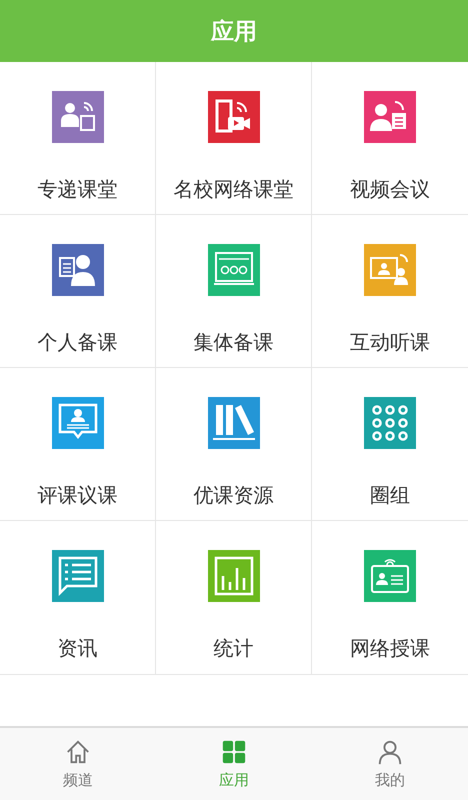 This screenshot has height=800, width=468. What do you see at coordinates (78, 648) in the screenshot?
I see `app-label: 资讯` at bounding box center [78, 648].